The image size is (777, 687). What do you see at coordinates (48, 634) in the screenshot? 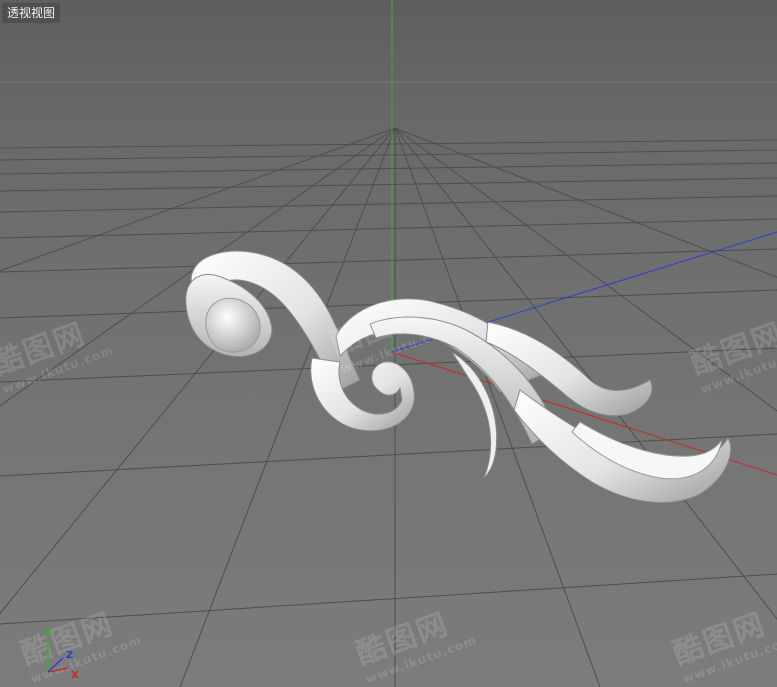
I see `gizmo-y-label: Y` at bounding box center [48, 634].